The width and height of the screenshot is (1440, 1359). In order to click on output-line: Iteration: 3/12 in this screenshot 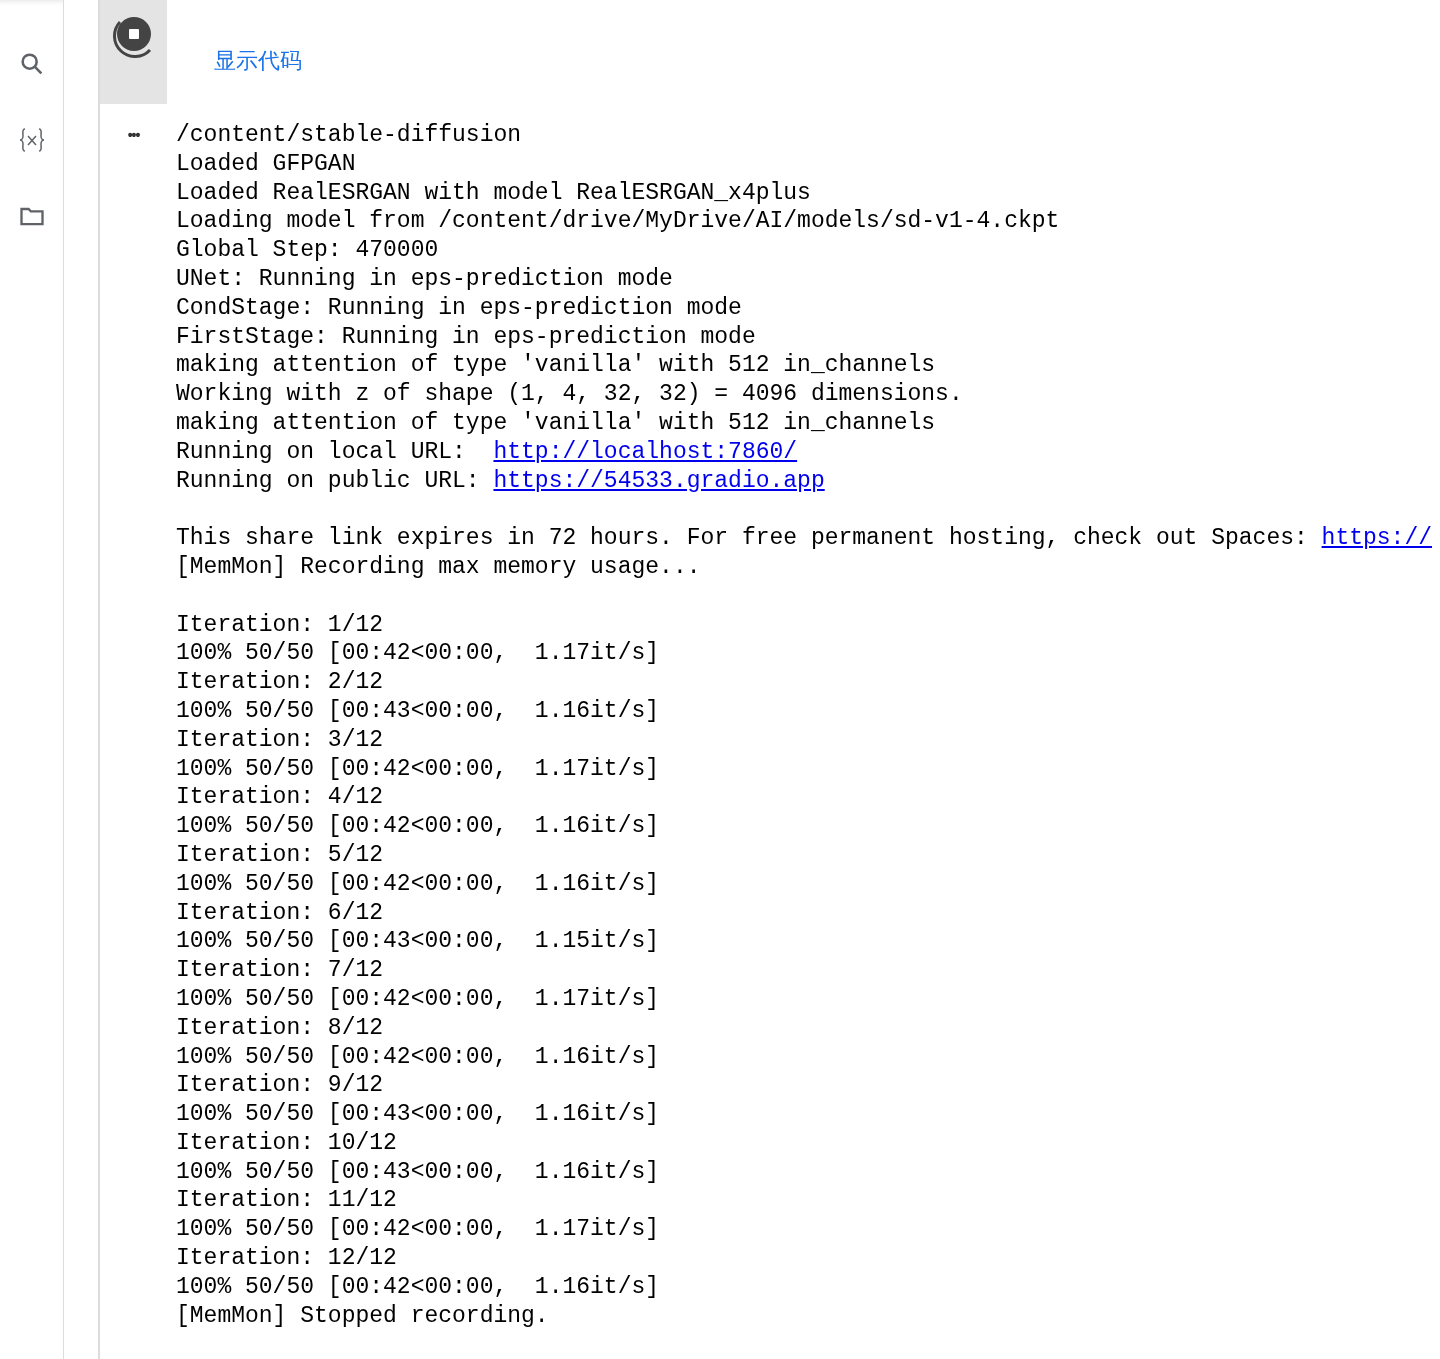, I will do `click(280, 740)`.